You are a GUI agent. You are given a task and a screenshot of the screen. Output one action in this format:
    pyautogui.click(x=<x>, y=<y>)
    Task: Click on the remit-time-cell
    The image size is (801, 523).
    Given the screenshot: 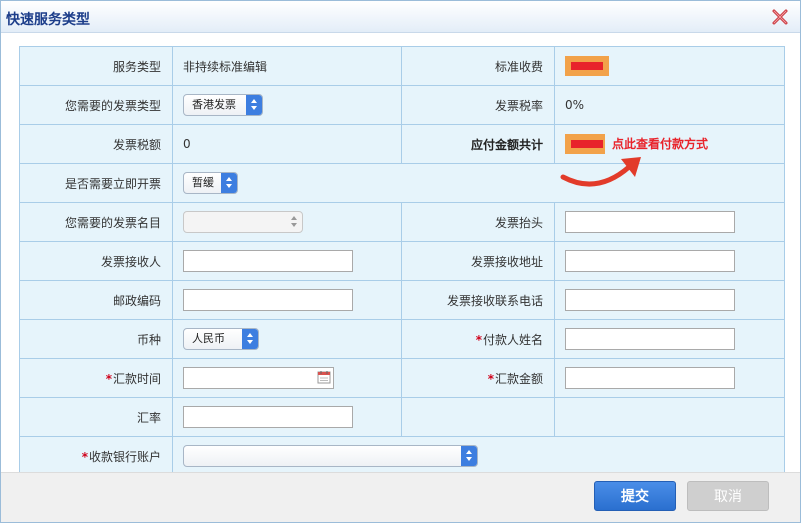 What is the action you would take?
    pyautogui.click(x=287, y=378)
    